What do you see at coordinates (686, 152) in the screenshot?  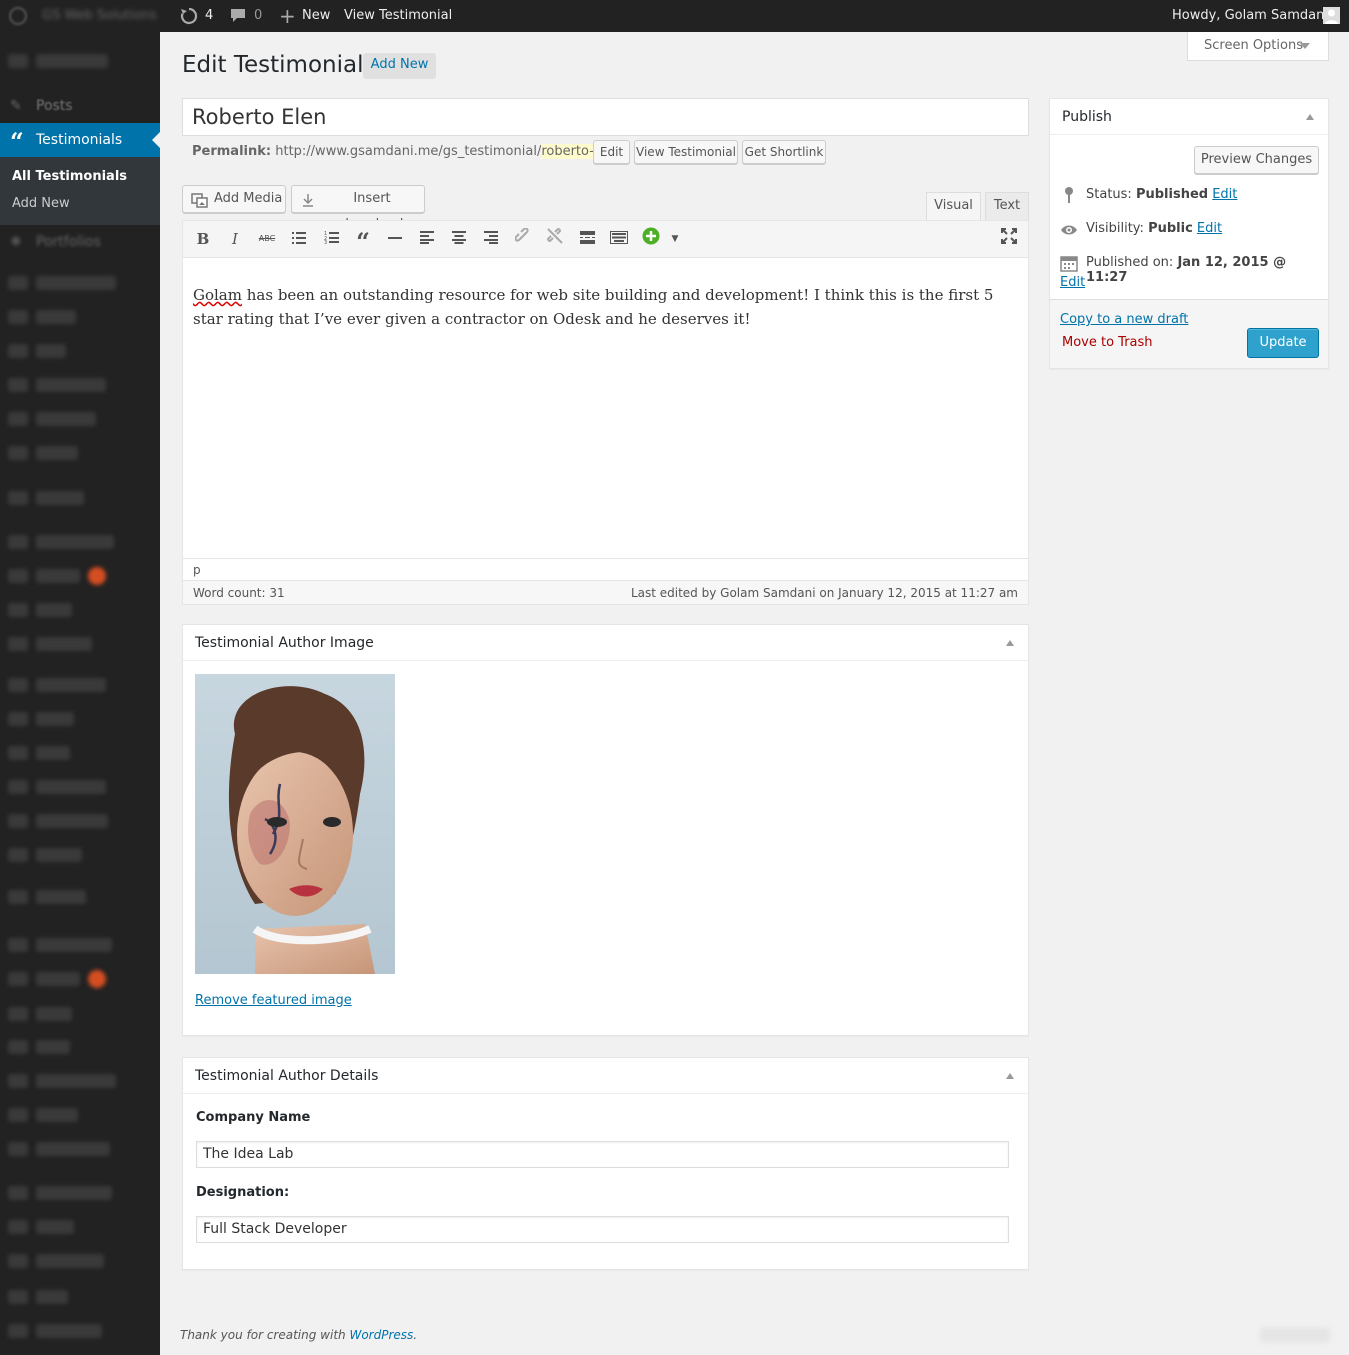 I see `view-testimonial-button: View Testimonial` at bounding box center [686, 152].